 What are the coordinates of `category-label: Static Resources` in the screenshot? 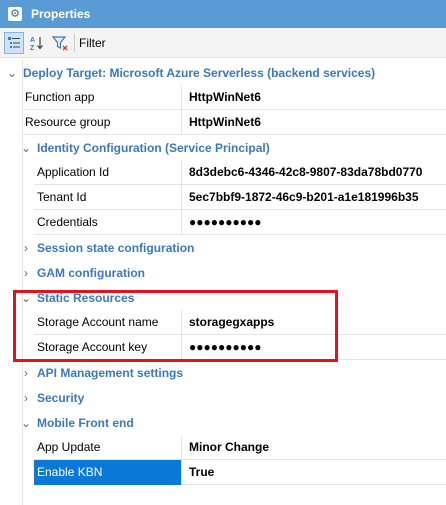 It's located at (86, 297).